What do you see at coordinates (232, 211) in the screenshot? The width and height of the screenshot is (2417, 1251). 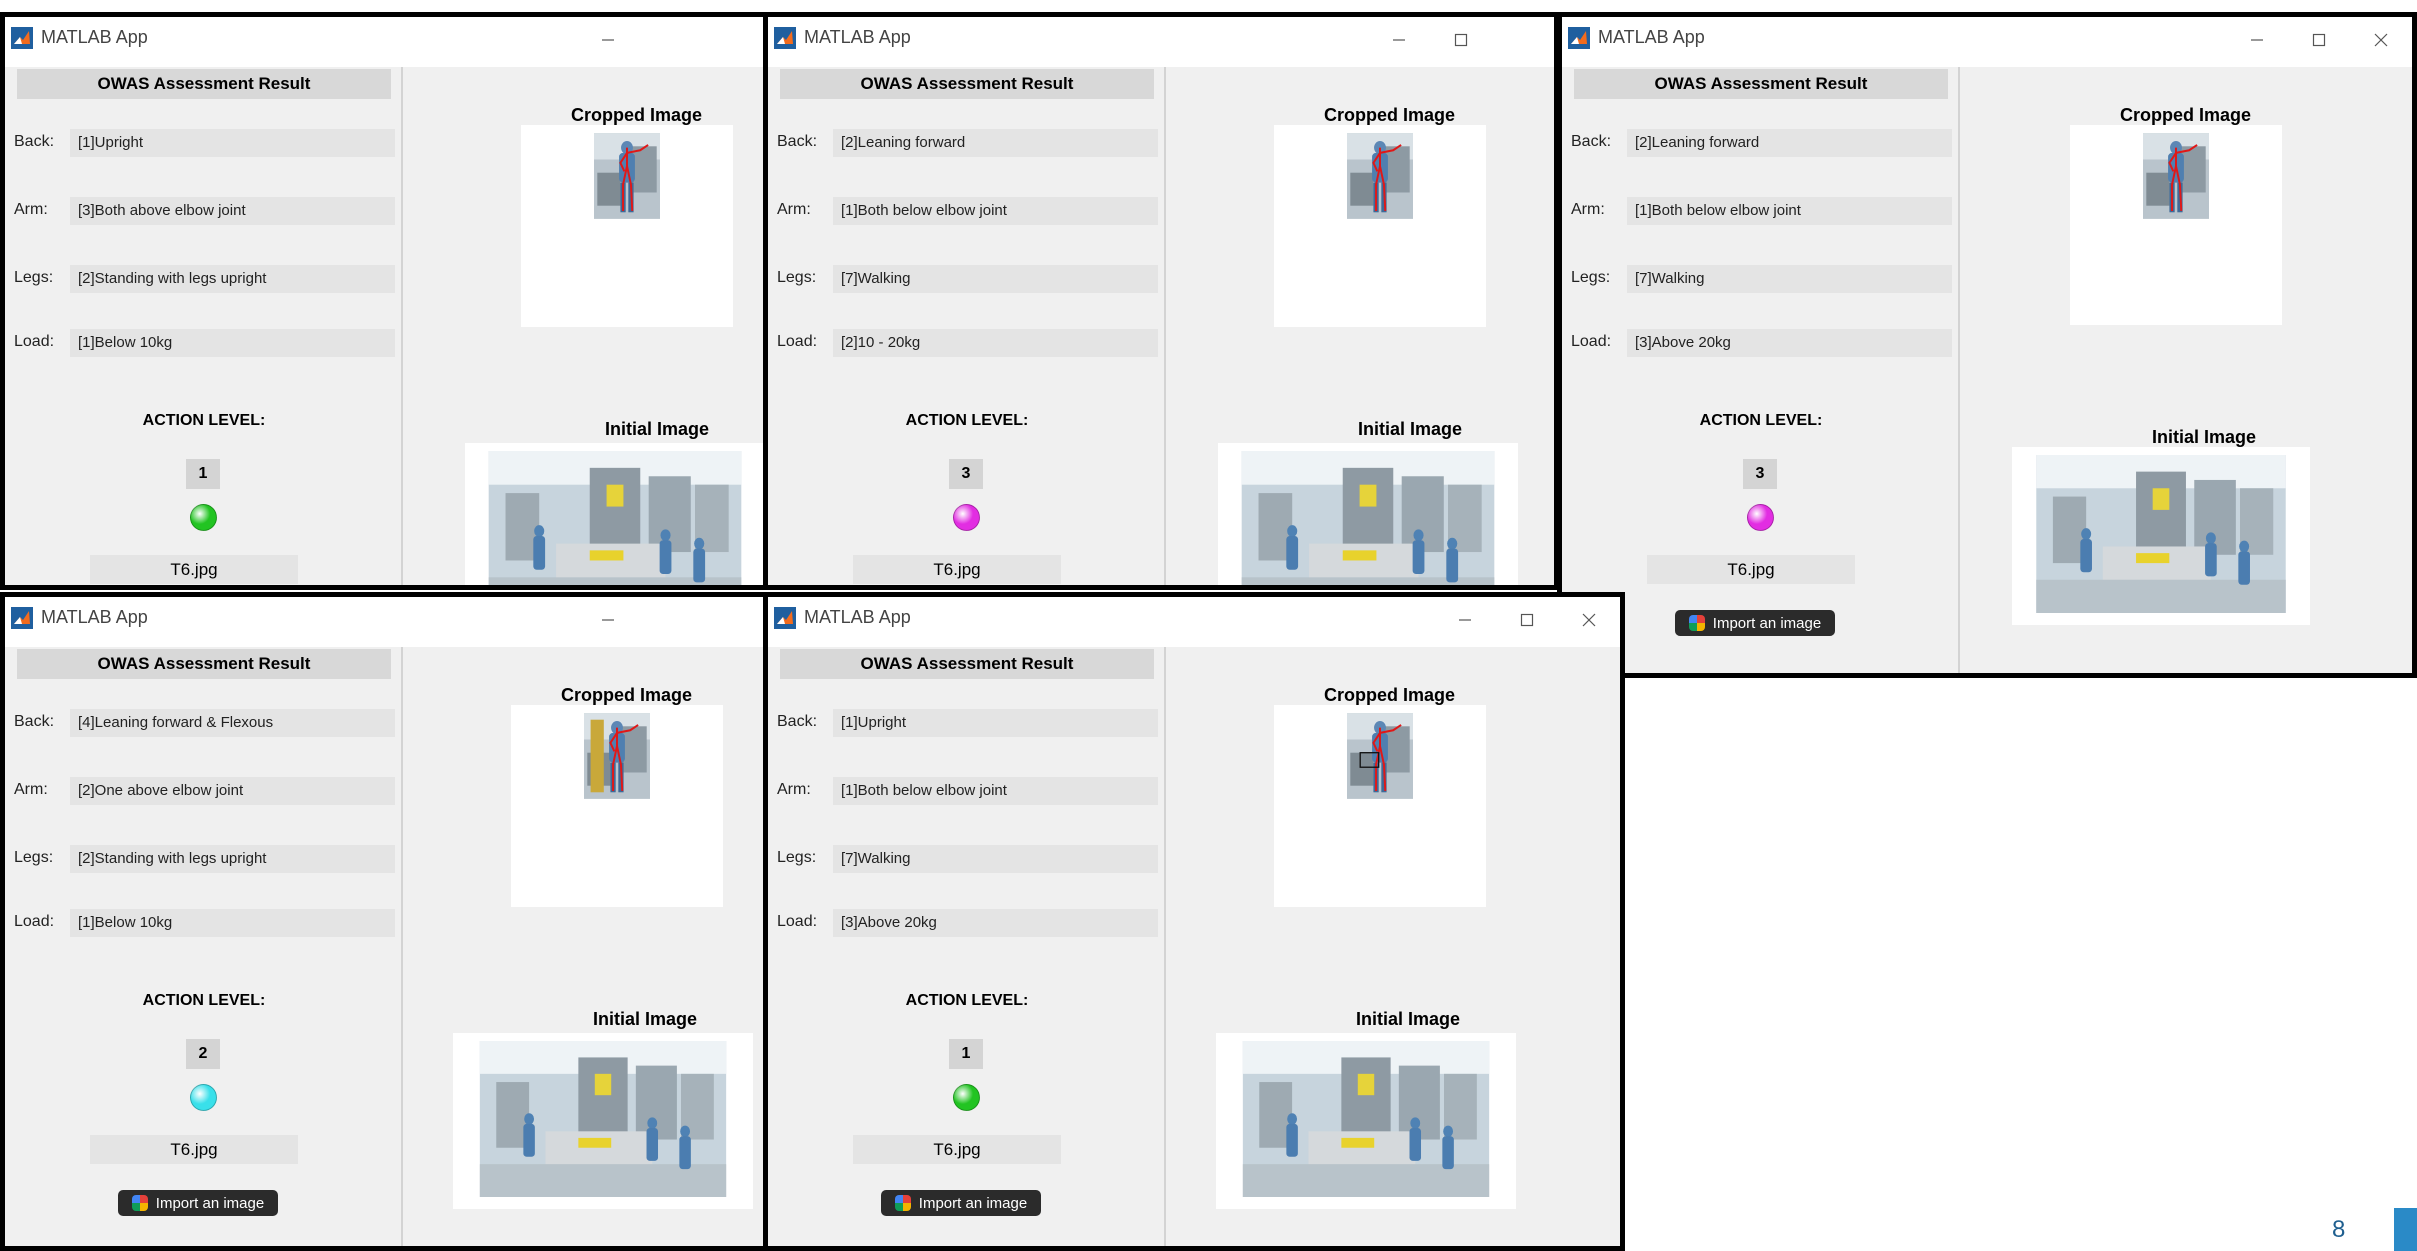 I see `arm-value-field: [3]Both above elbow joint` at bounding box center [232, 211].